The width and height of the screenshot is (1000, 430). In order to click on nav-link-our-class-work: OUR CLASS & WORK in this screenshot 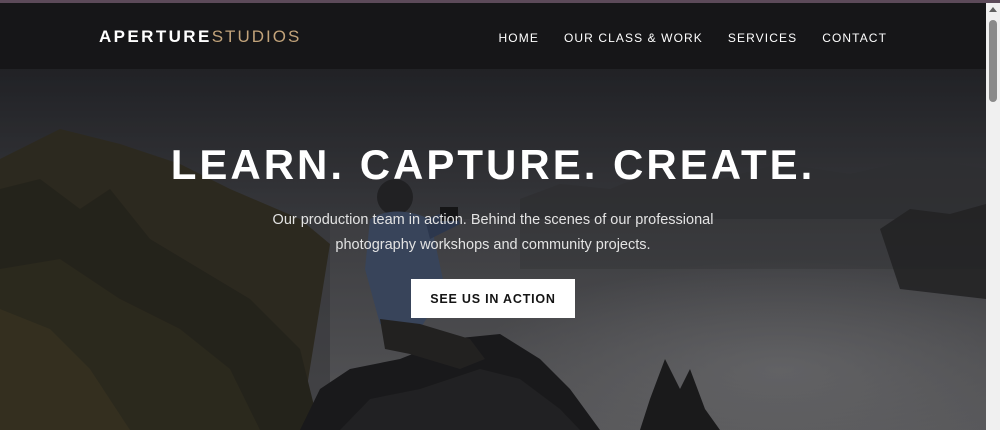, I will do `click(633, 38)`.